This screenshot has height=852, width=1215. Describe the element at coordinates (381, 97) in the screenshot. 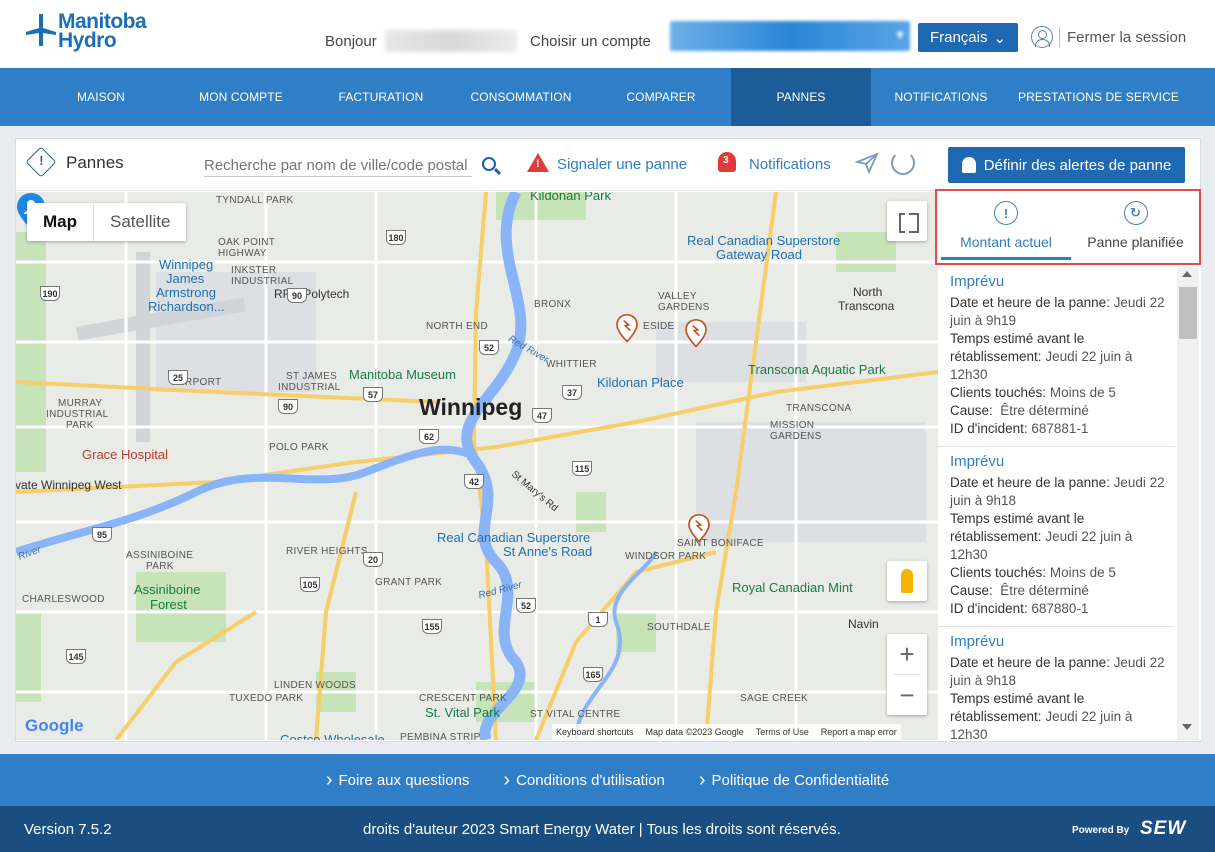

I see `nav-item-facturation: FACTURATION` at that location.